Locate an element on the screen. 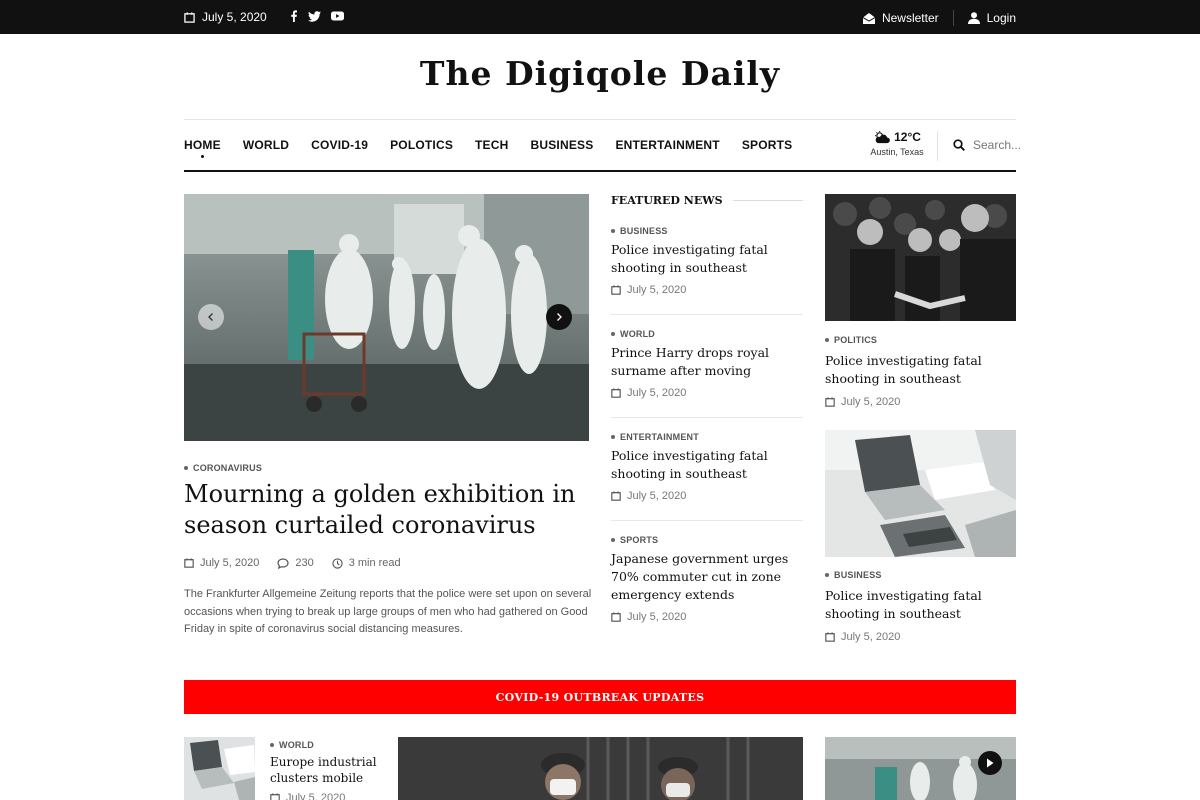 The height and width of the screenshot is (800, 1200). featured-item-category-label: WORLD is located at coordinates (637, 334).